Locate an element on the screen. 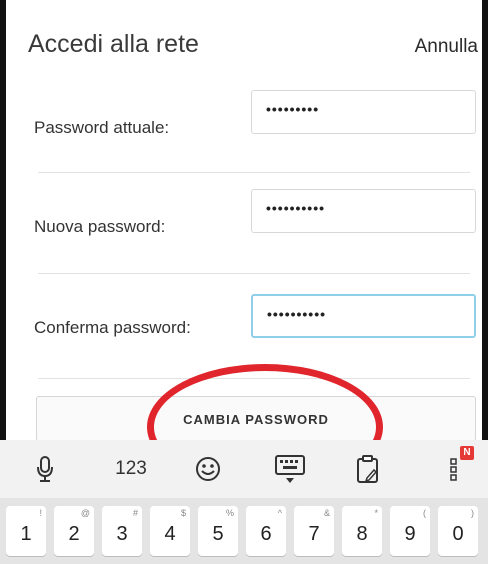 The height and width of the screenshot is (564, 488). key-9: (9 is located at coordinates (410, 531).